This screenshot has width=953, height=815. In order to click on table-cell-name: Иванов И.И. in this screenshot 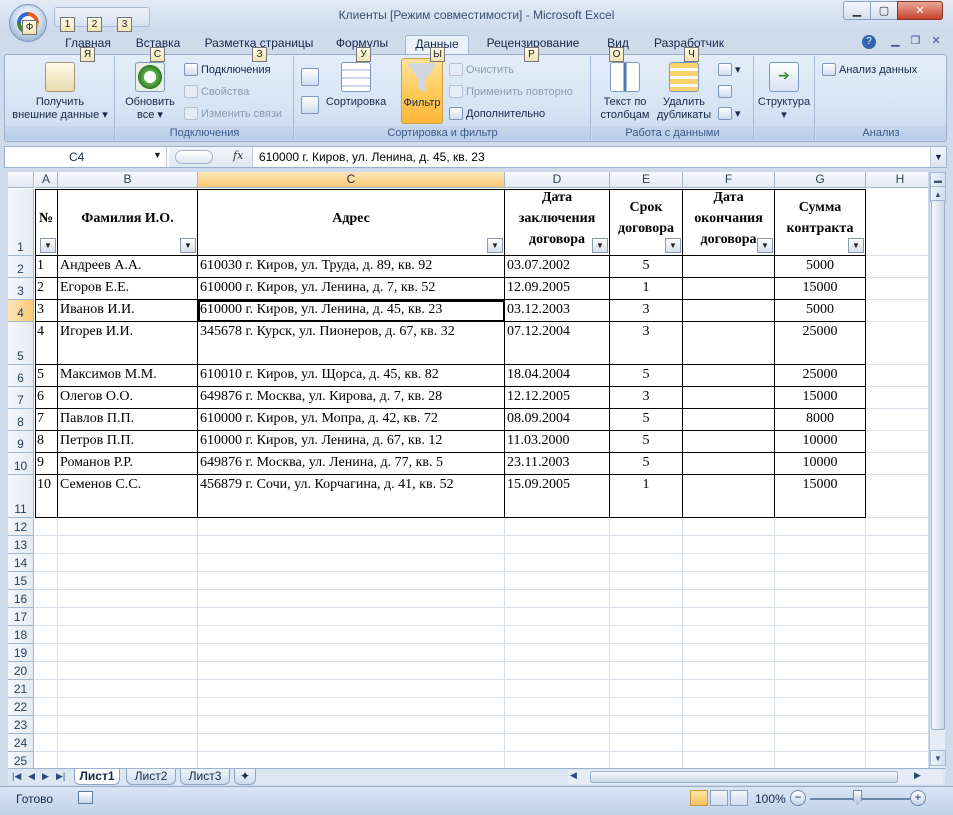, I will do `click(128, 311)`.